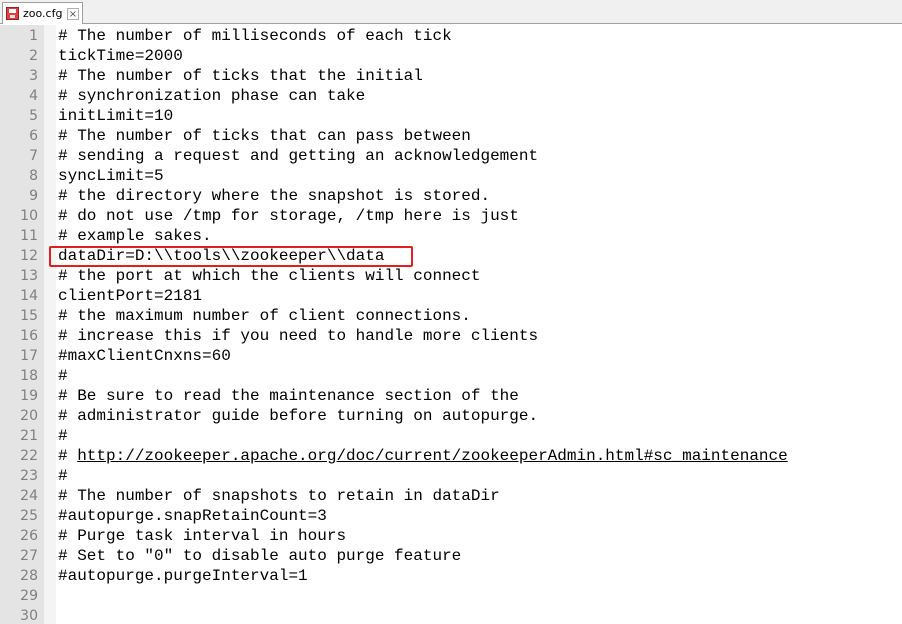 This screenshot has width=902, height=624. I want to click on line-number: 20, so click(29, 416).